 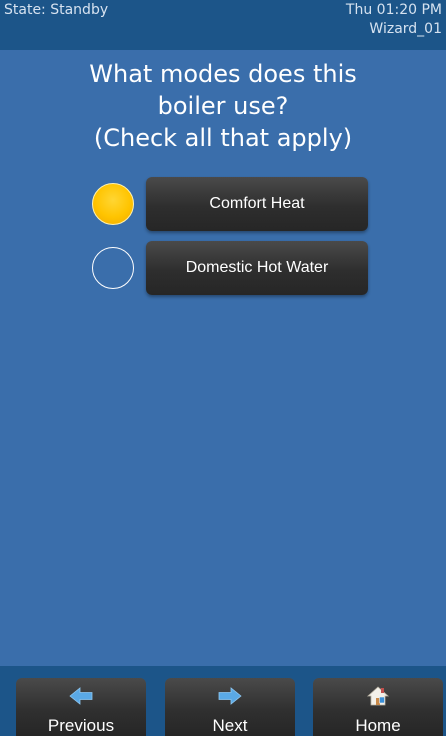 What do you see at coordinates (223, 25) in the screenshot?
I see `status-bar: State: Standby Thu 01:20 PM Wizard_01` at bounding box center [223, 25].